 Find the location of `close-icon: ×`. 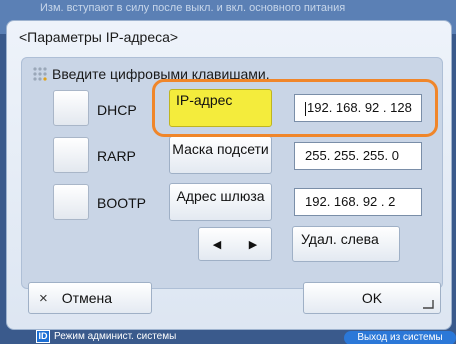

close-icon: × is located at coordinates (43, 298).